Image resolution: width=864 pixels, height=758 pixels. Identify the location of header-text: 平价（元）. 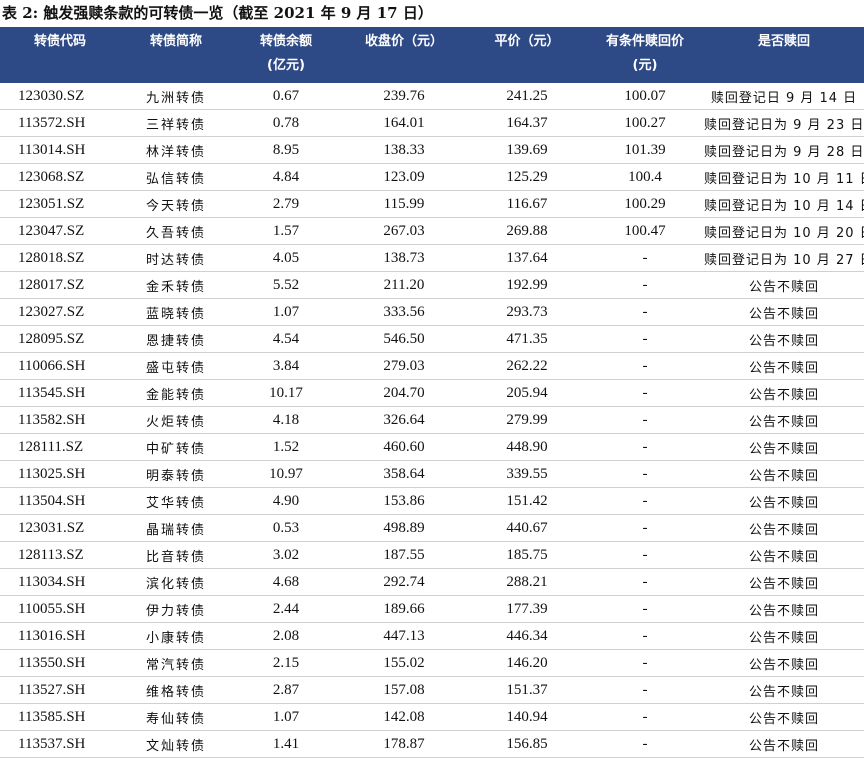
(527, 41).